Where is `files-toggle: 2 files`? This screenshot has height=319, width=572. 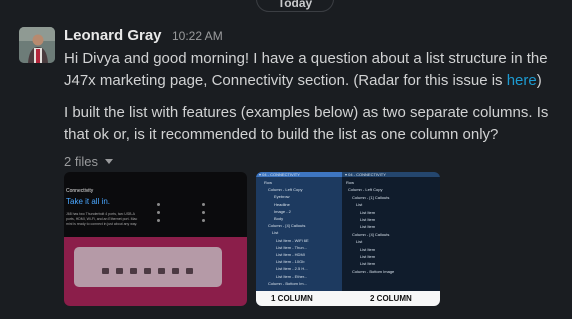 files-toggle: 2 files is located at coordinates (88, 161).